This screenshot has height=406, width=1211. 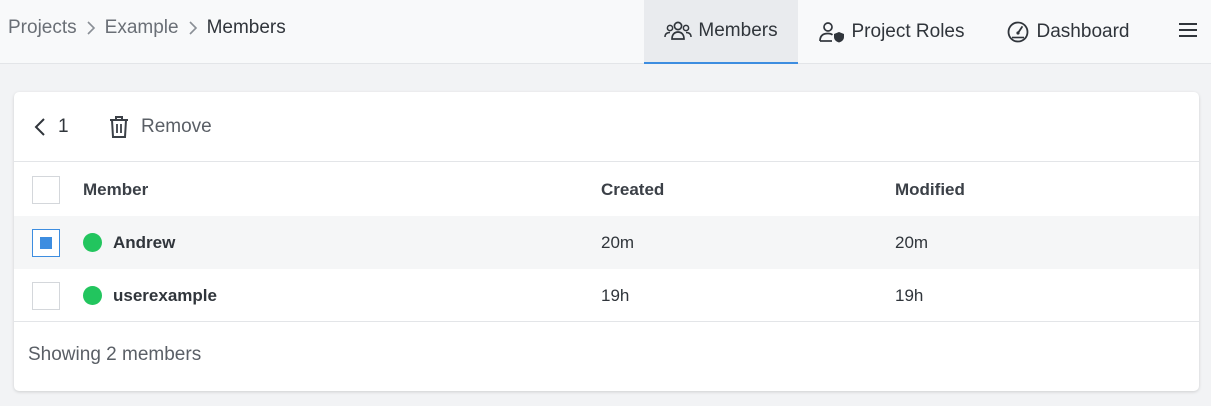 I want to click on users-icon, so click(x=678, y=30).